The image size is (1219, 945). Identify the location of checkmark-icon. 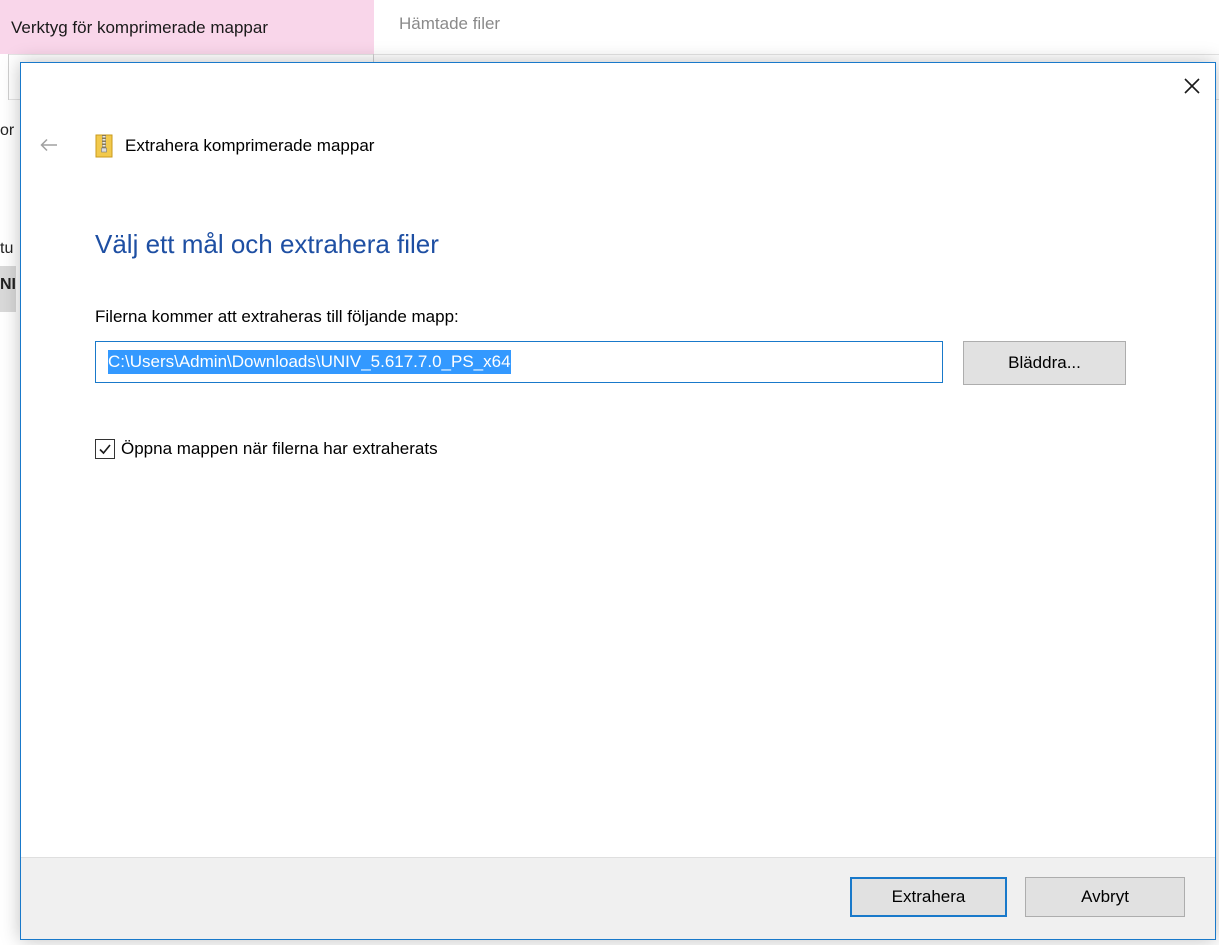
(105, 449).